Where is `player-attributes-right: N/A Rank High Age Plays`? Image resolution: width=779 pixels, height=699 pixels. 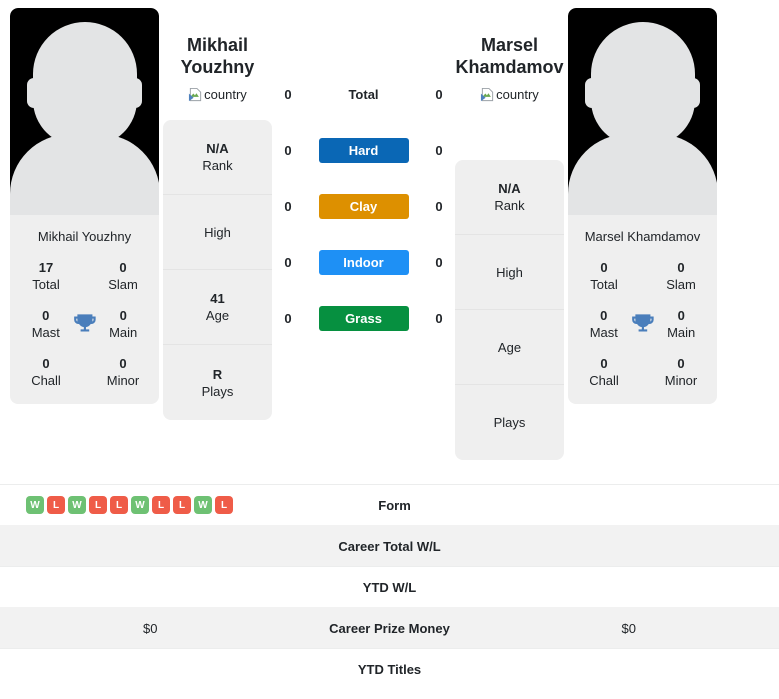 player-attributes-right: N/A Rank High Age Plays is located at coordinates (509, 310).